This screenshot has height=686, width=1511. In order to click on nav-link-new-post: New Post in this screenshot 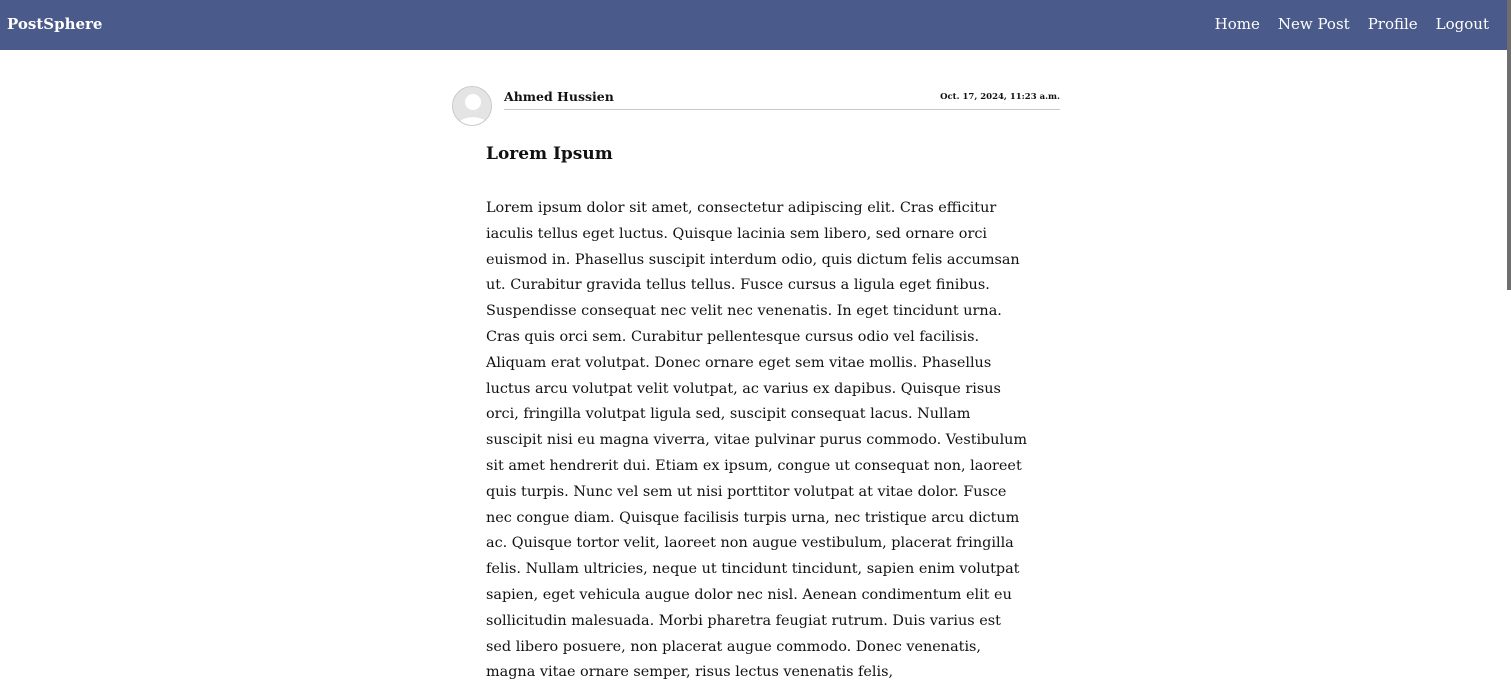, I will do `click(1314, 24)`.